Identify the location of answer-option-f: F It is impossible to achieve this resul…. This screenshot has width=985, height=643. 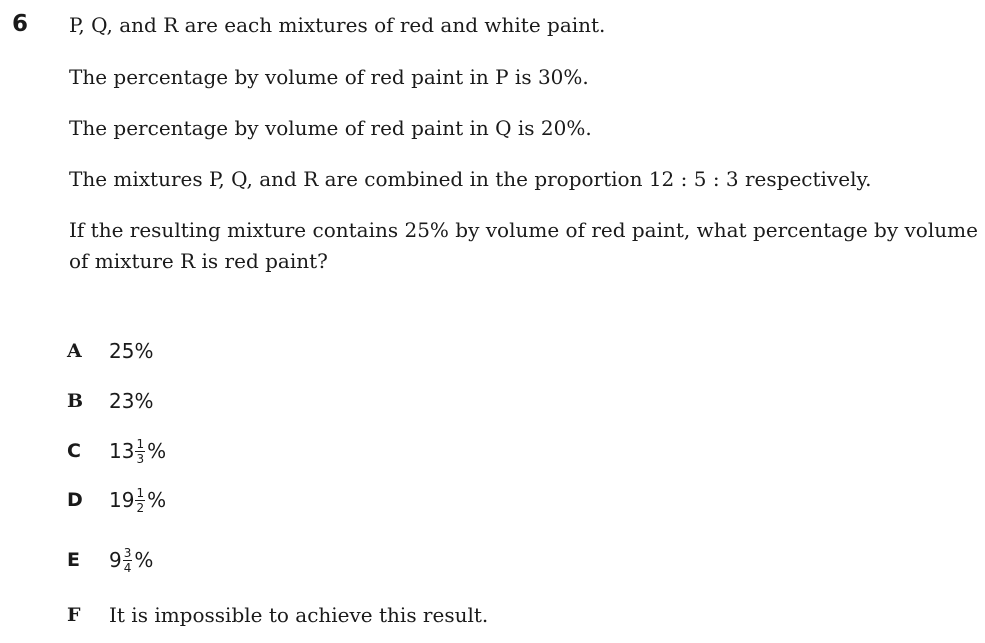
(277, 615).